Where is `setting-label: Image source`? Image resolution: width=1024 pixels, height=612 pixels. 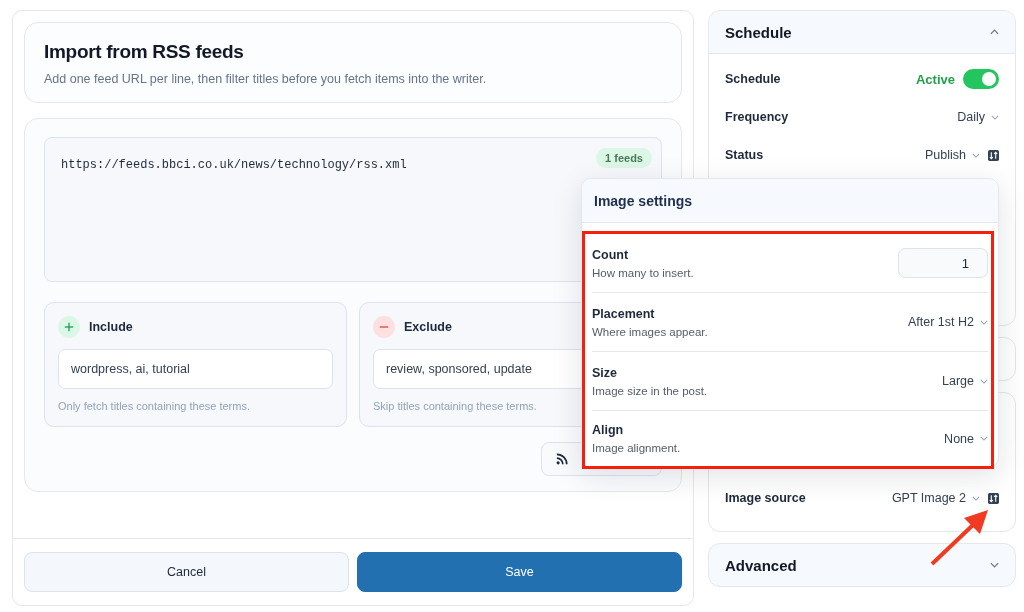
setting-label: Image source is located at coordinates (765, 498).